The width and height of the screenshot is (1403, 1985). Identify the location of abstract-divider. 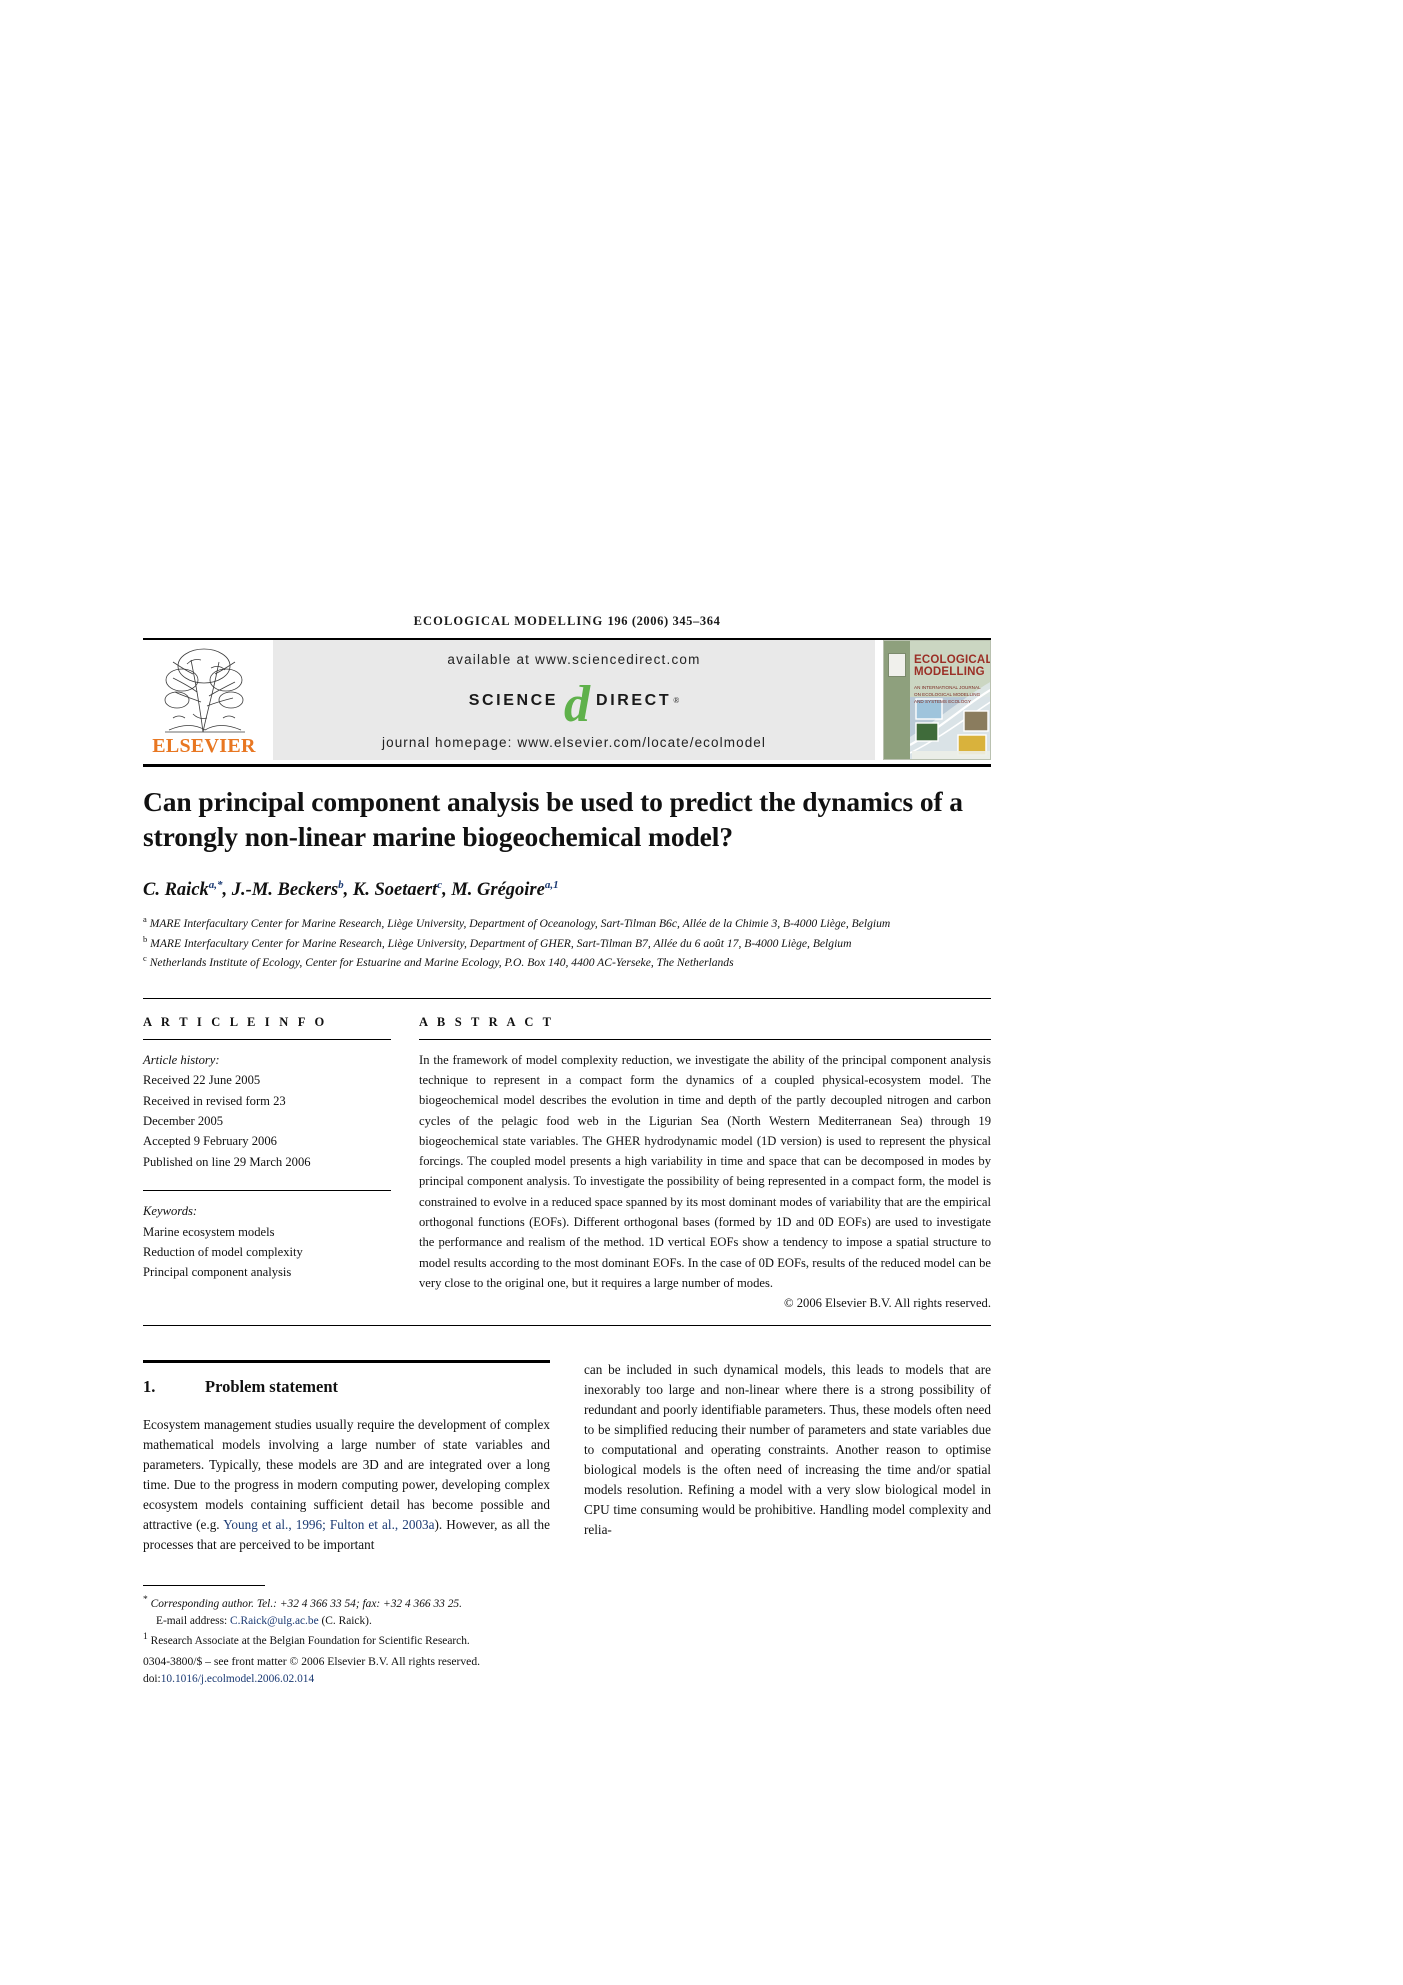
(705, 1039).